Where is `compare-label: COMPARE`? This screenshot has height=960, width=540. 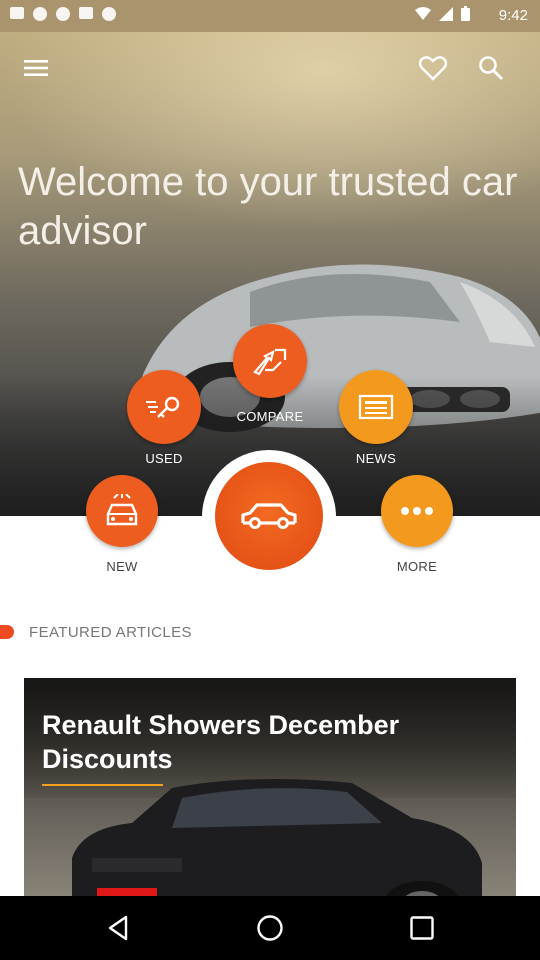
compare-label: COMPARE is located at coordinates (270, 416).